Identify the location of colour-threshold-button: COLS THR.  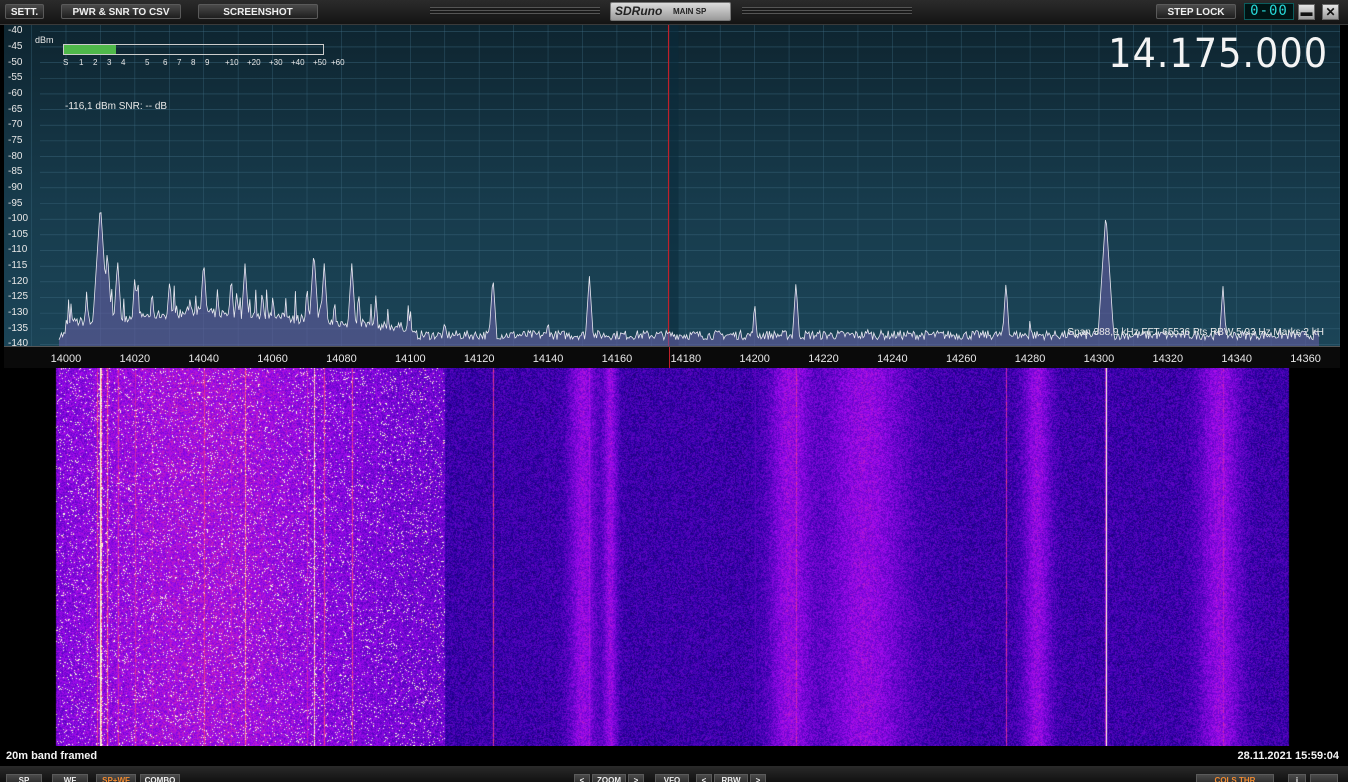
(1235, 778).